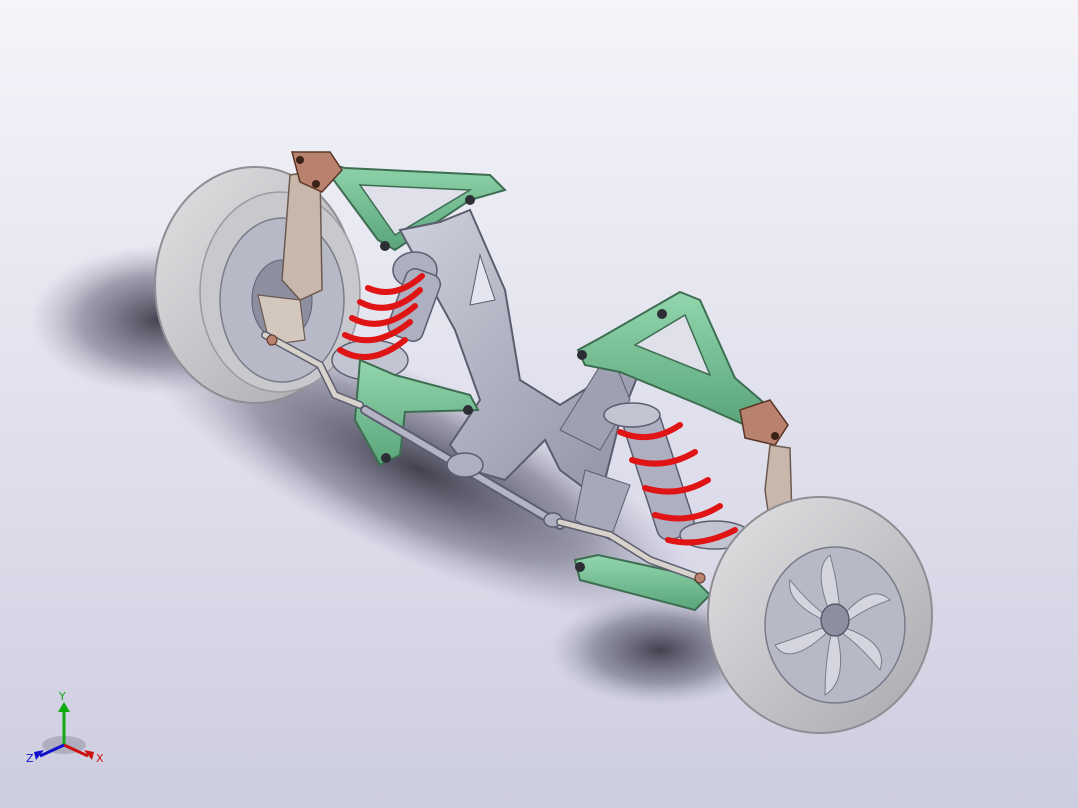 This screenshot has height=808, width=1078. I want to click on right-wheel, so click(820, 615).